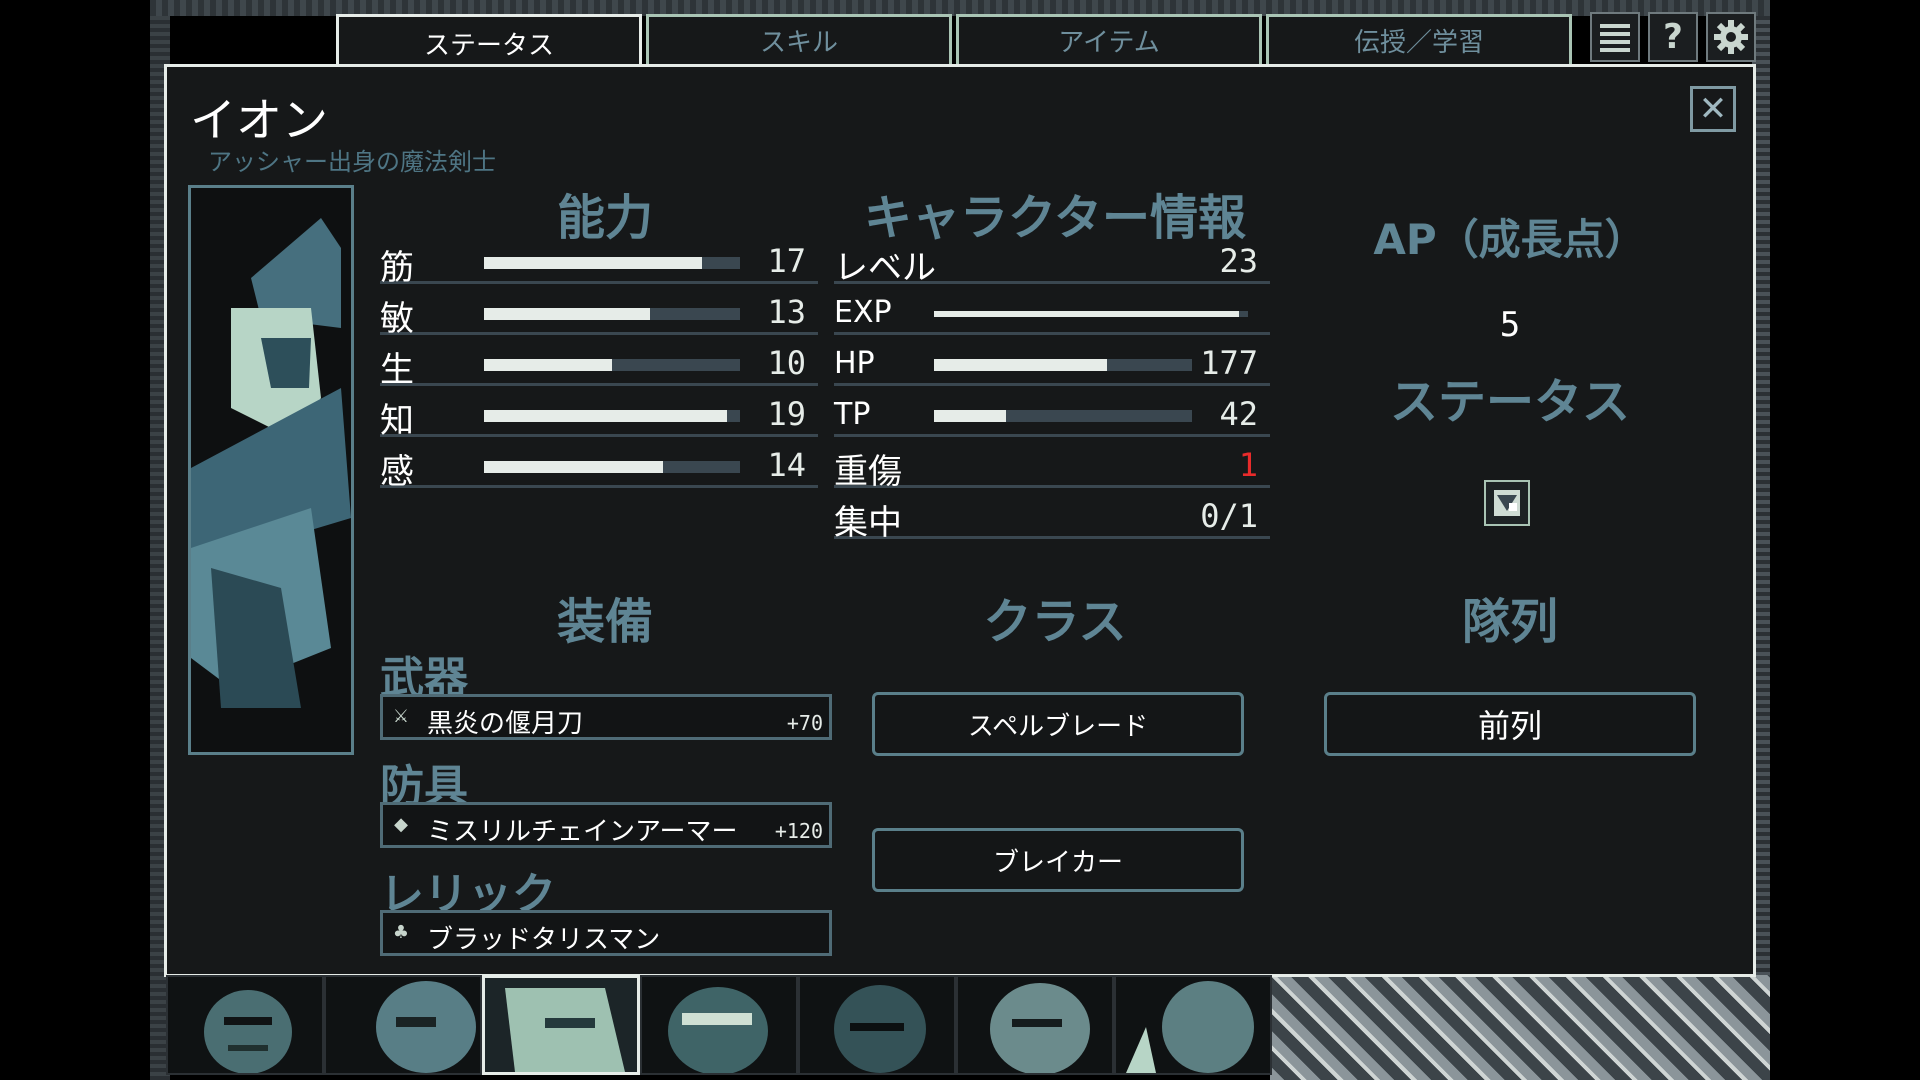  I want to click on hp-value: 177, so click(1229, 363).